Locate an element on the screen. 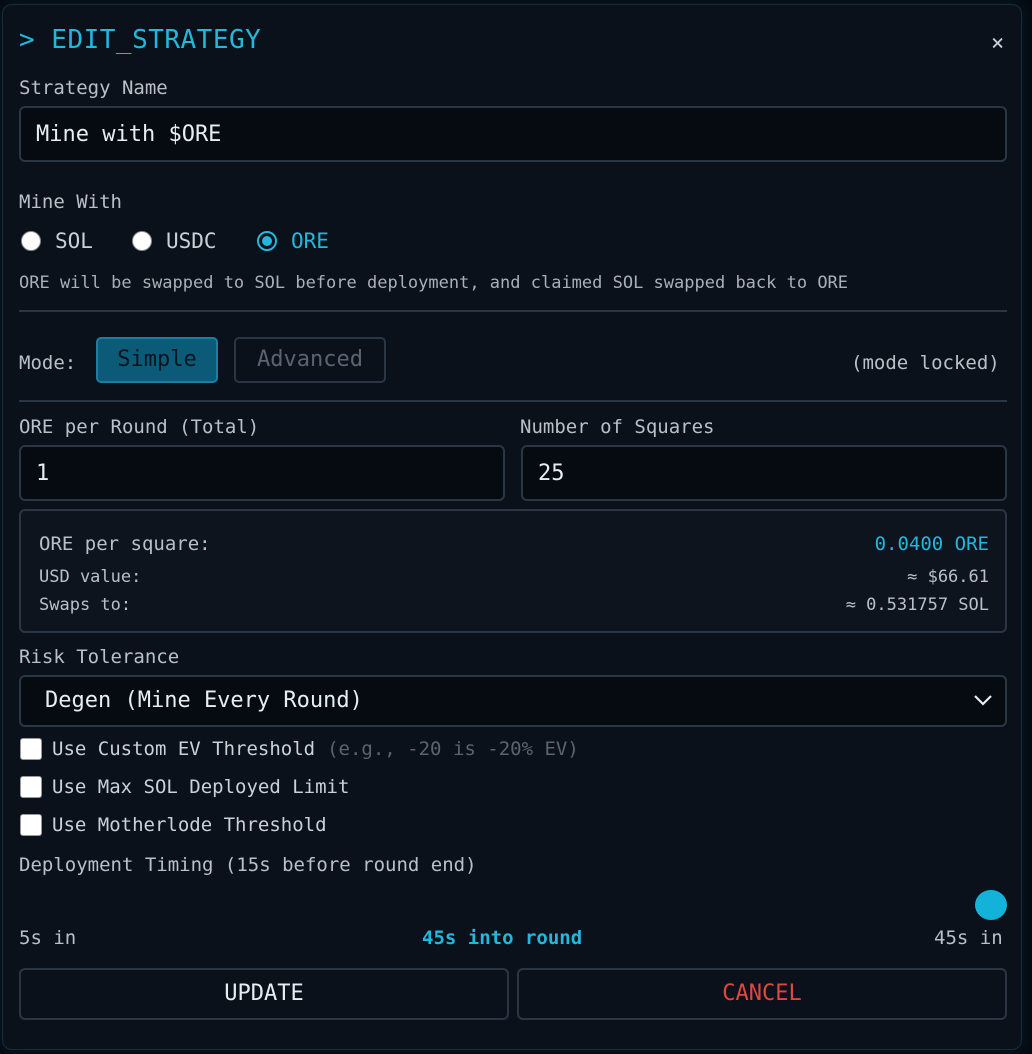  radio-option-usdc: USDC is located at coordinates (174, 241).